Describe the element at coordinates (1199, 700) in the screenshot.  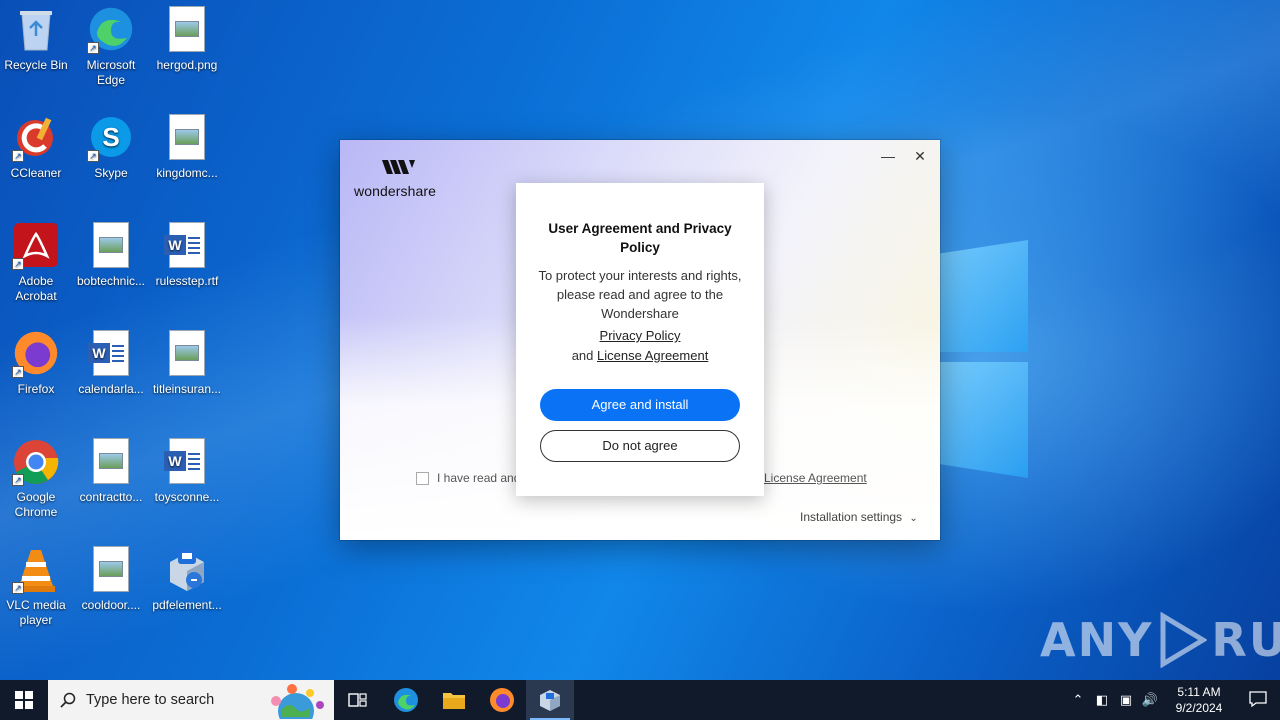
I see `clock: 5:11 AM 9/2/2024` at that location.